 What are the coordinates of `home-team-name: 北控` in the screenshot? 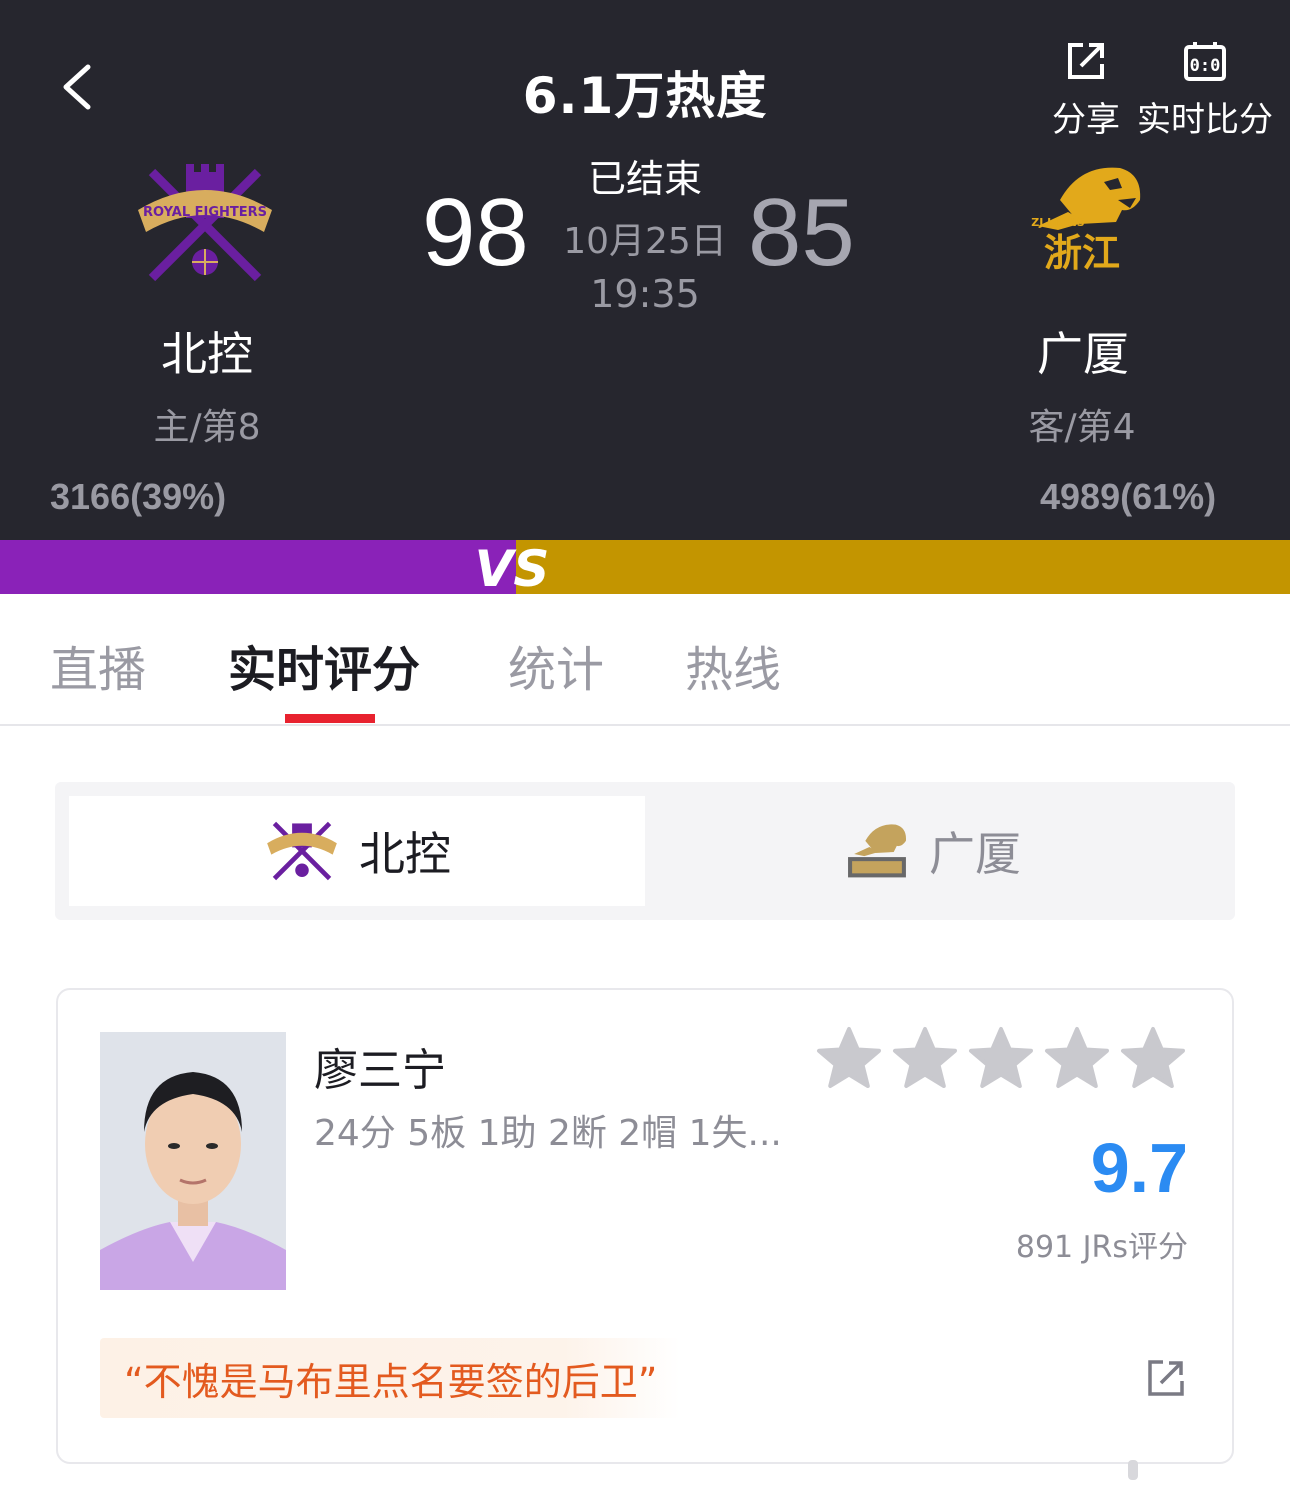 It's located at (207, 351).